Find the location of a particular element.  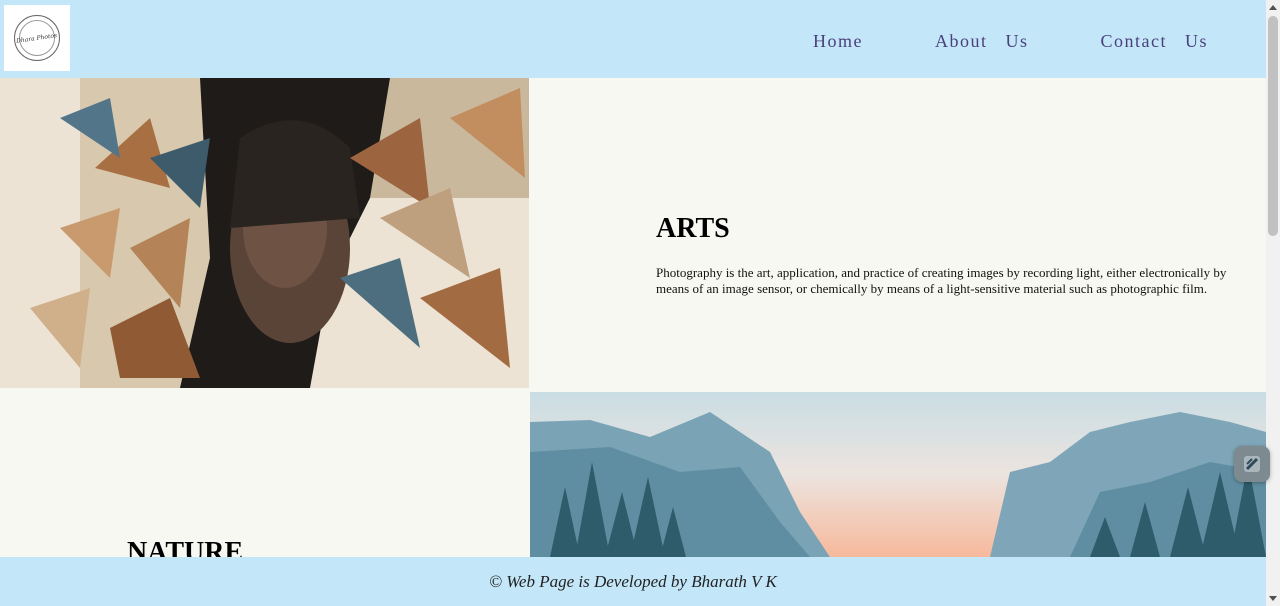

photography-logo-icon: Dhara Photos is located at coordinates (37, 38).